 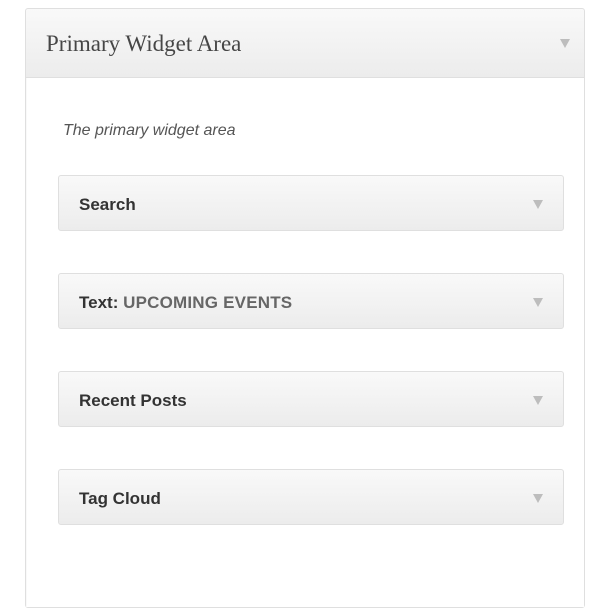 I want to click on primary-widget-area-header: Primary Widget Area, so click(x=305, y=43).